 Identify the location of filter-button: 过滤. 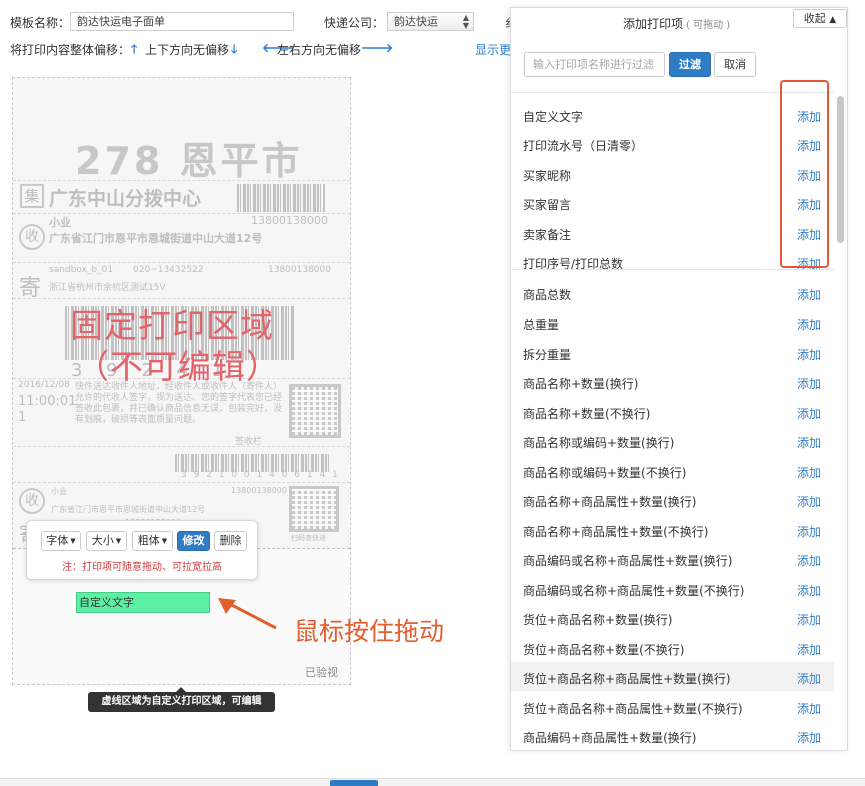
(690, 64).